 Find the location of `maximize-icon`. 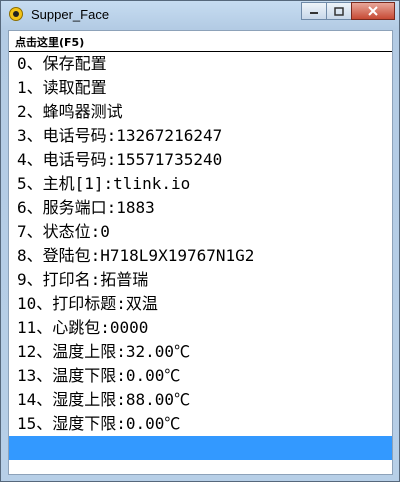

maximize-icon is located at coordinates (339, 11).